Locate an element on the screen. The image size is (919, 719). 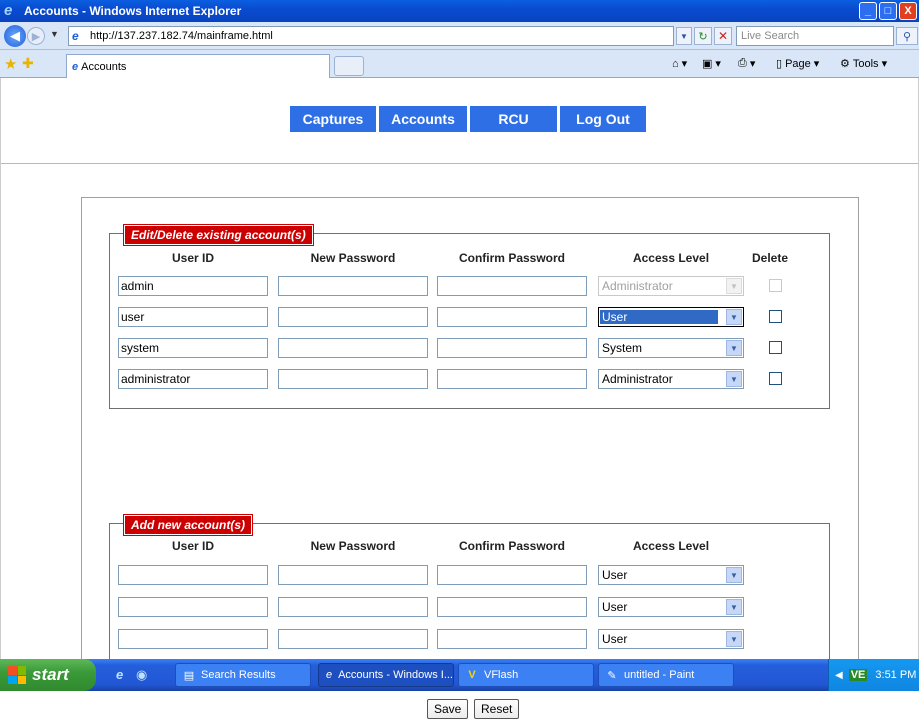
page-icon: e is located at coordinates (75, 36).